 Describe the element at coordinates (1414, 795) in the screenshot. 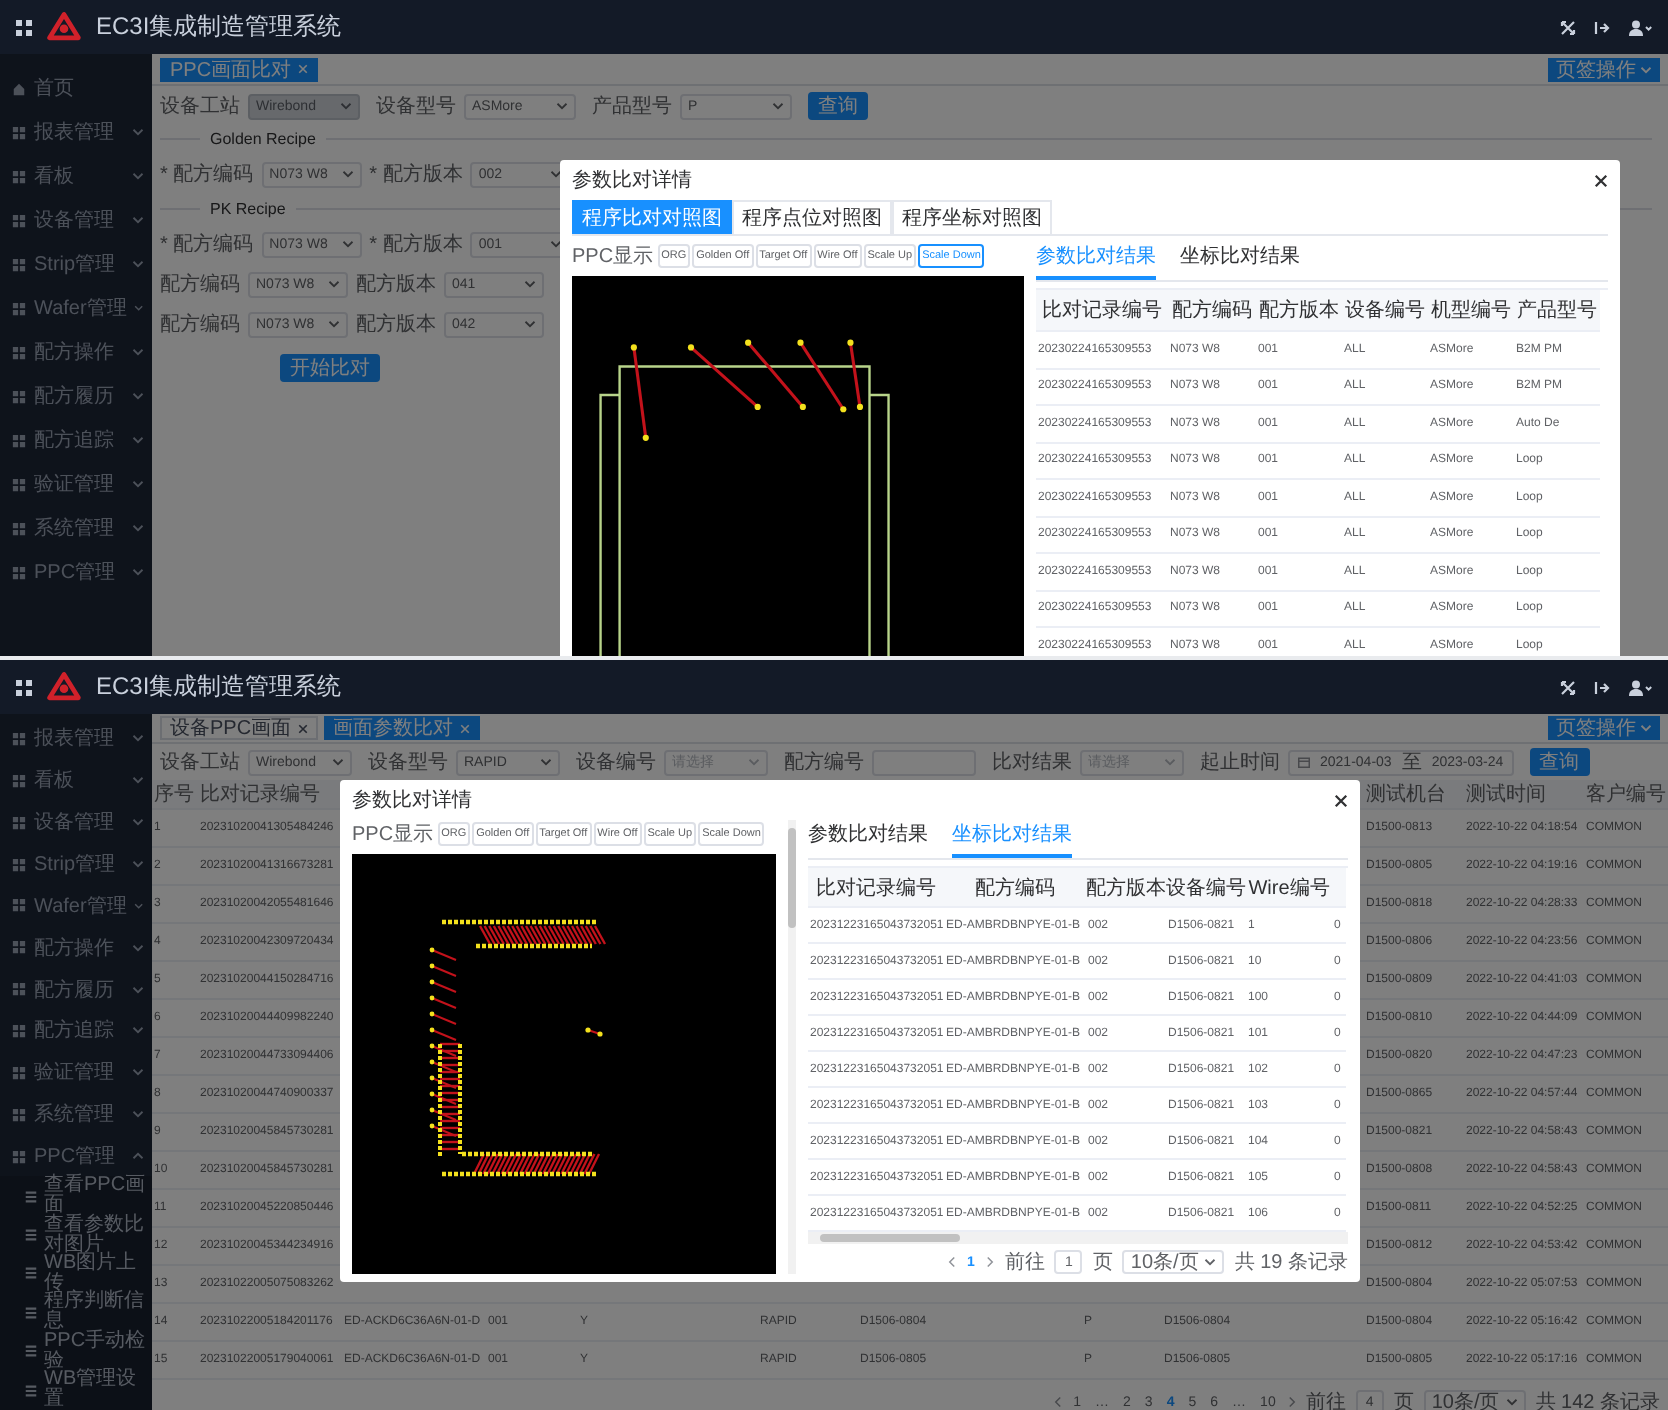

I see `column-header: 测试机台` at that location.